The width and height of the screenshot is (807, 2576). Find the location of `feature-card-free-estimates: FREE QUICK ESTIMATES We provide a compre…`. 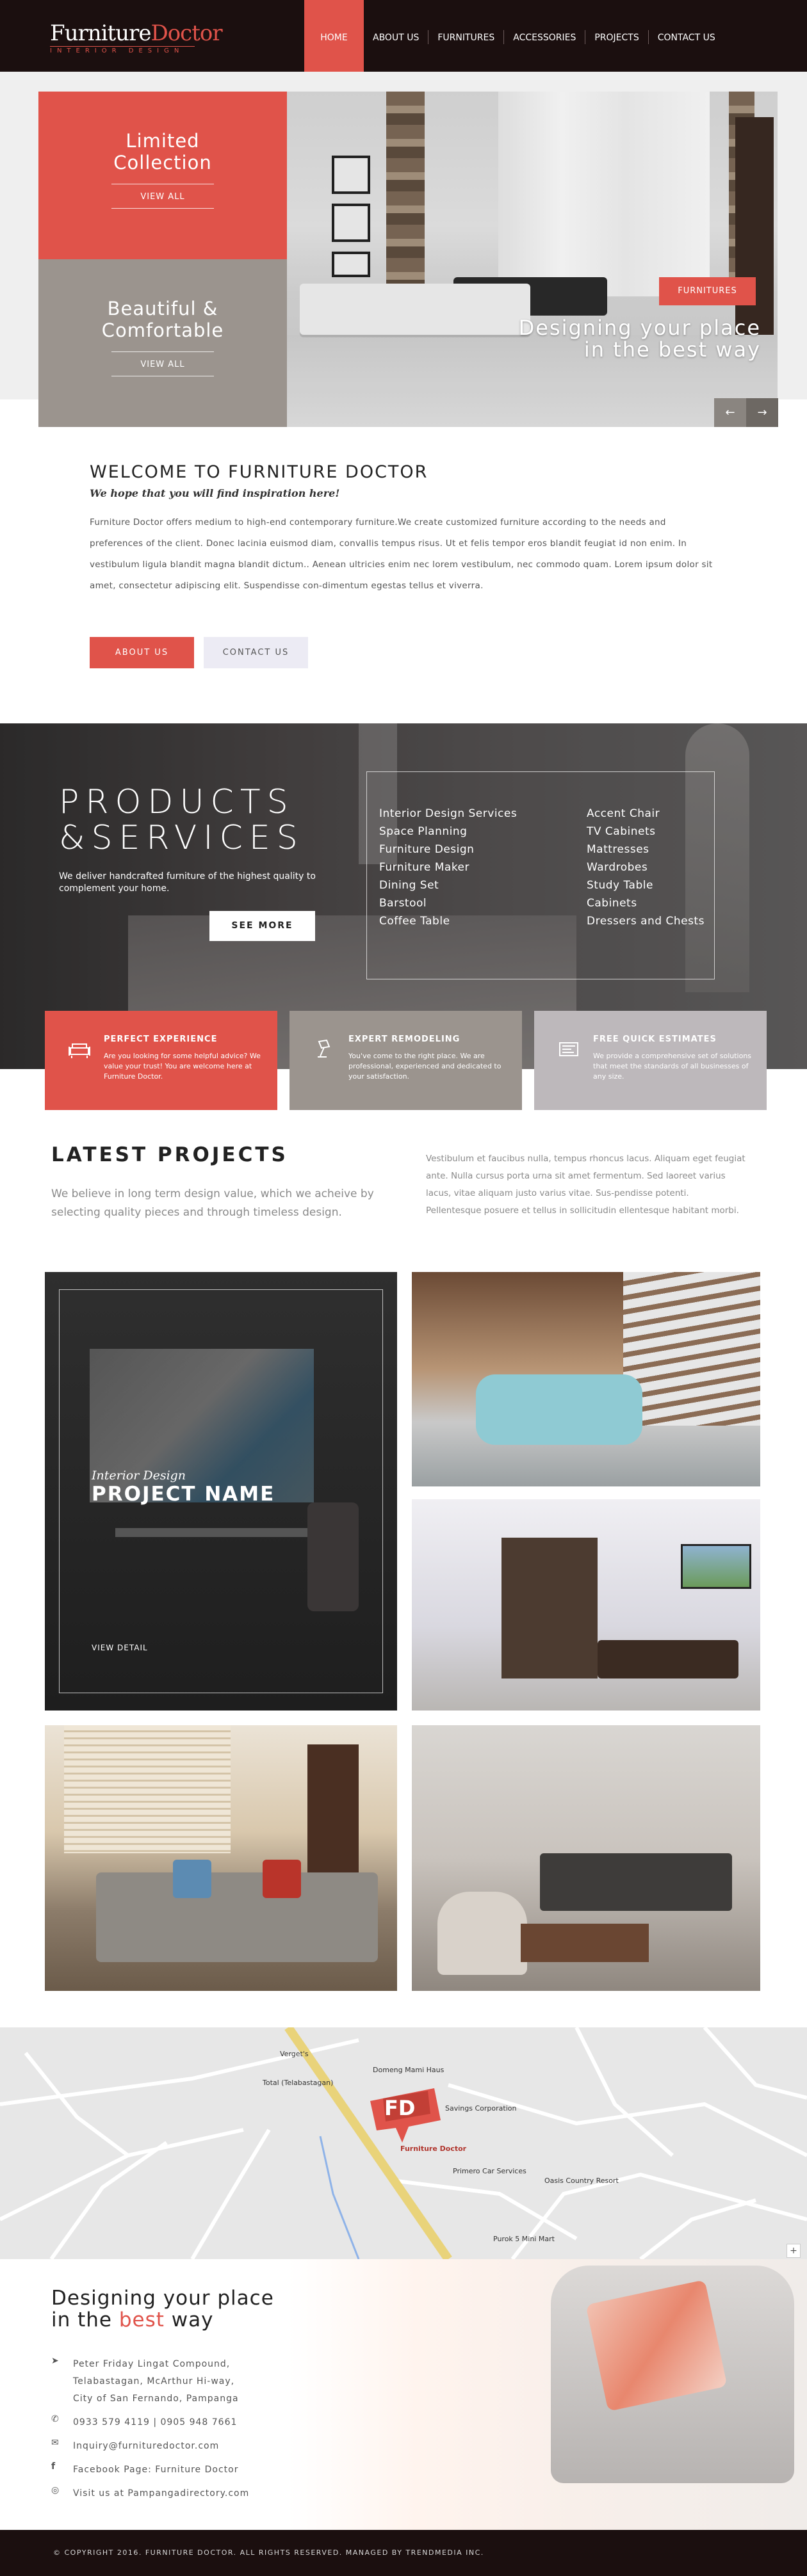

feature-card-free-estimates: FREE QUICK ESTIMATES We provide a compre… is located at coordinates (650, 1060).